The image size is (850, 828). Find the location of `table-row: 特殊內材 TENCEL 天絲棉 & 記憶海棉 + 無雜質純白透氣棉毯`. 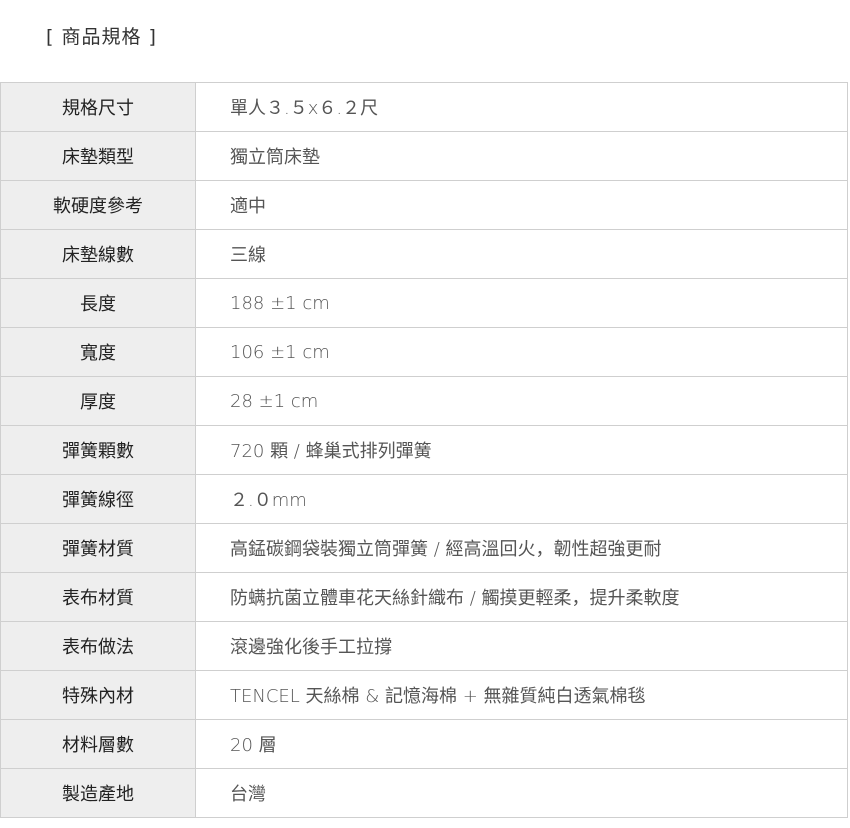

table-row: 特殊內材 TENCEL 天絲棉 & 記憶海棉 + 無雜質純白透氣棉毯 is located at coordinates (424, 695).